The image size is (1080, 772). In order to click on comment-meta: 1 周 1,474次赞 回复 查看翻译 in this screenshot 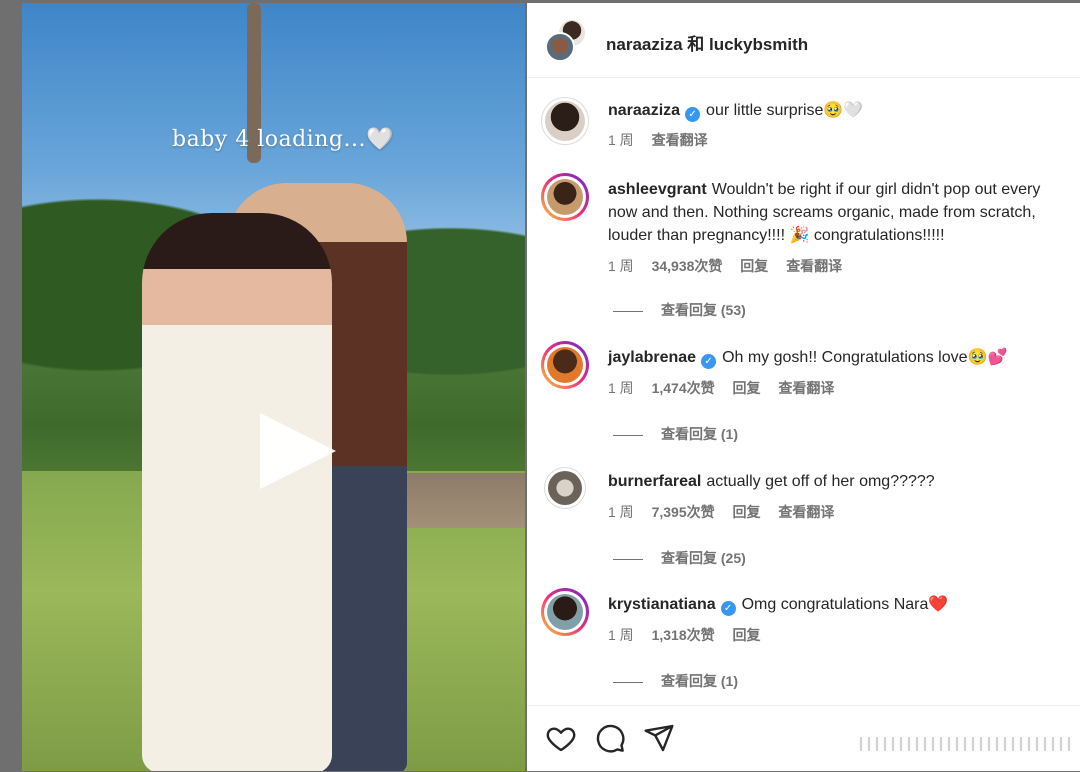, I will do `click(728, 388)`.